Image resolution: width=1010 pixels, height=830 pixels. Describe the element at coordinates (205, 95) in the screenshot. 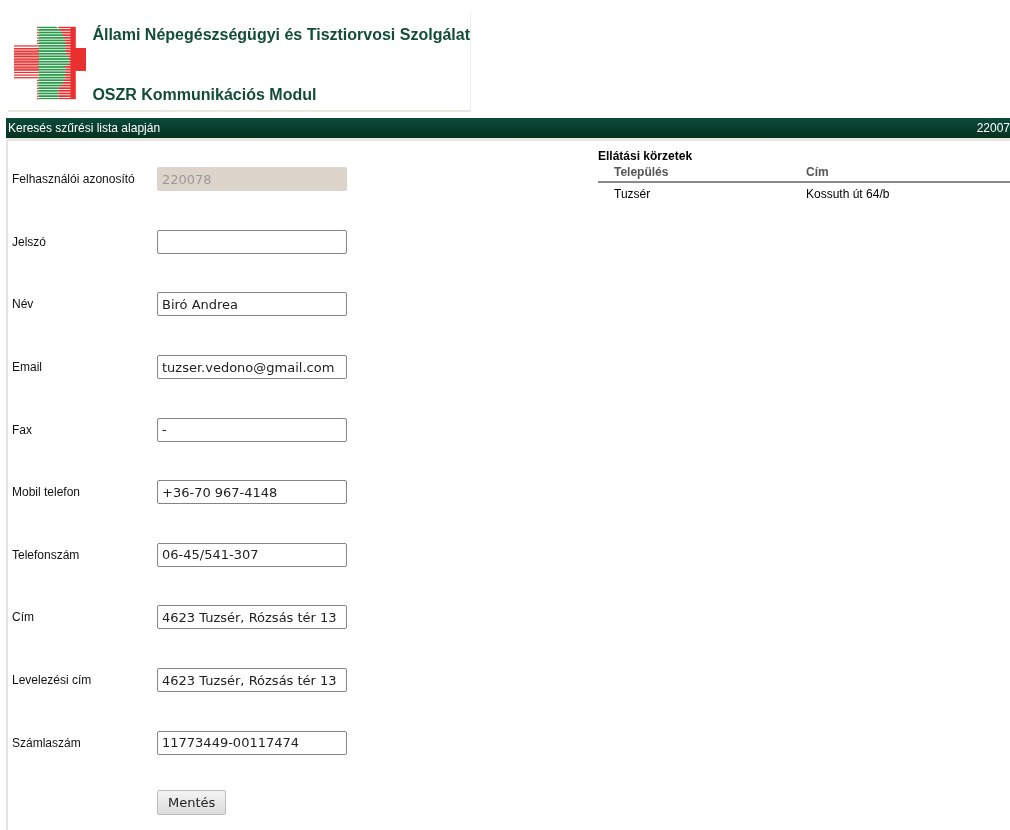

I see `module-name: OSZR Kommunikációs Modul` at that location.